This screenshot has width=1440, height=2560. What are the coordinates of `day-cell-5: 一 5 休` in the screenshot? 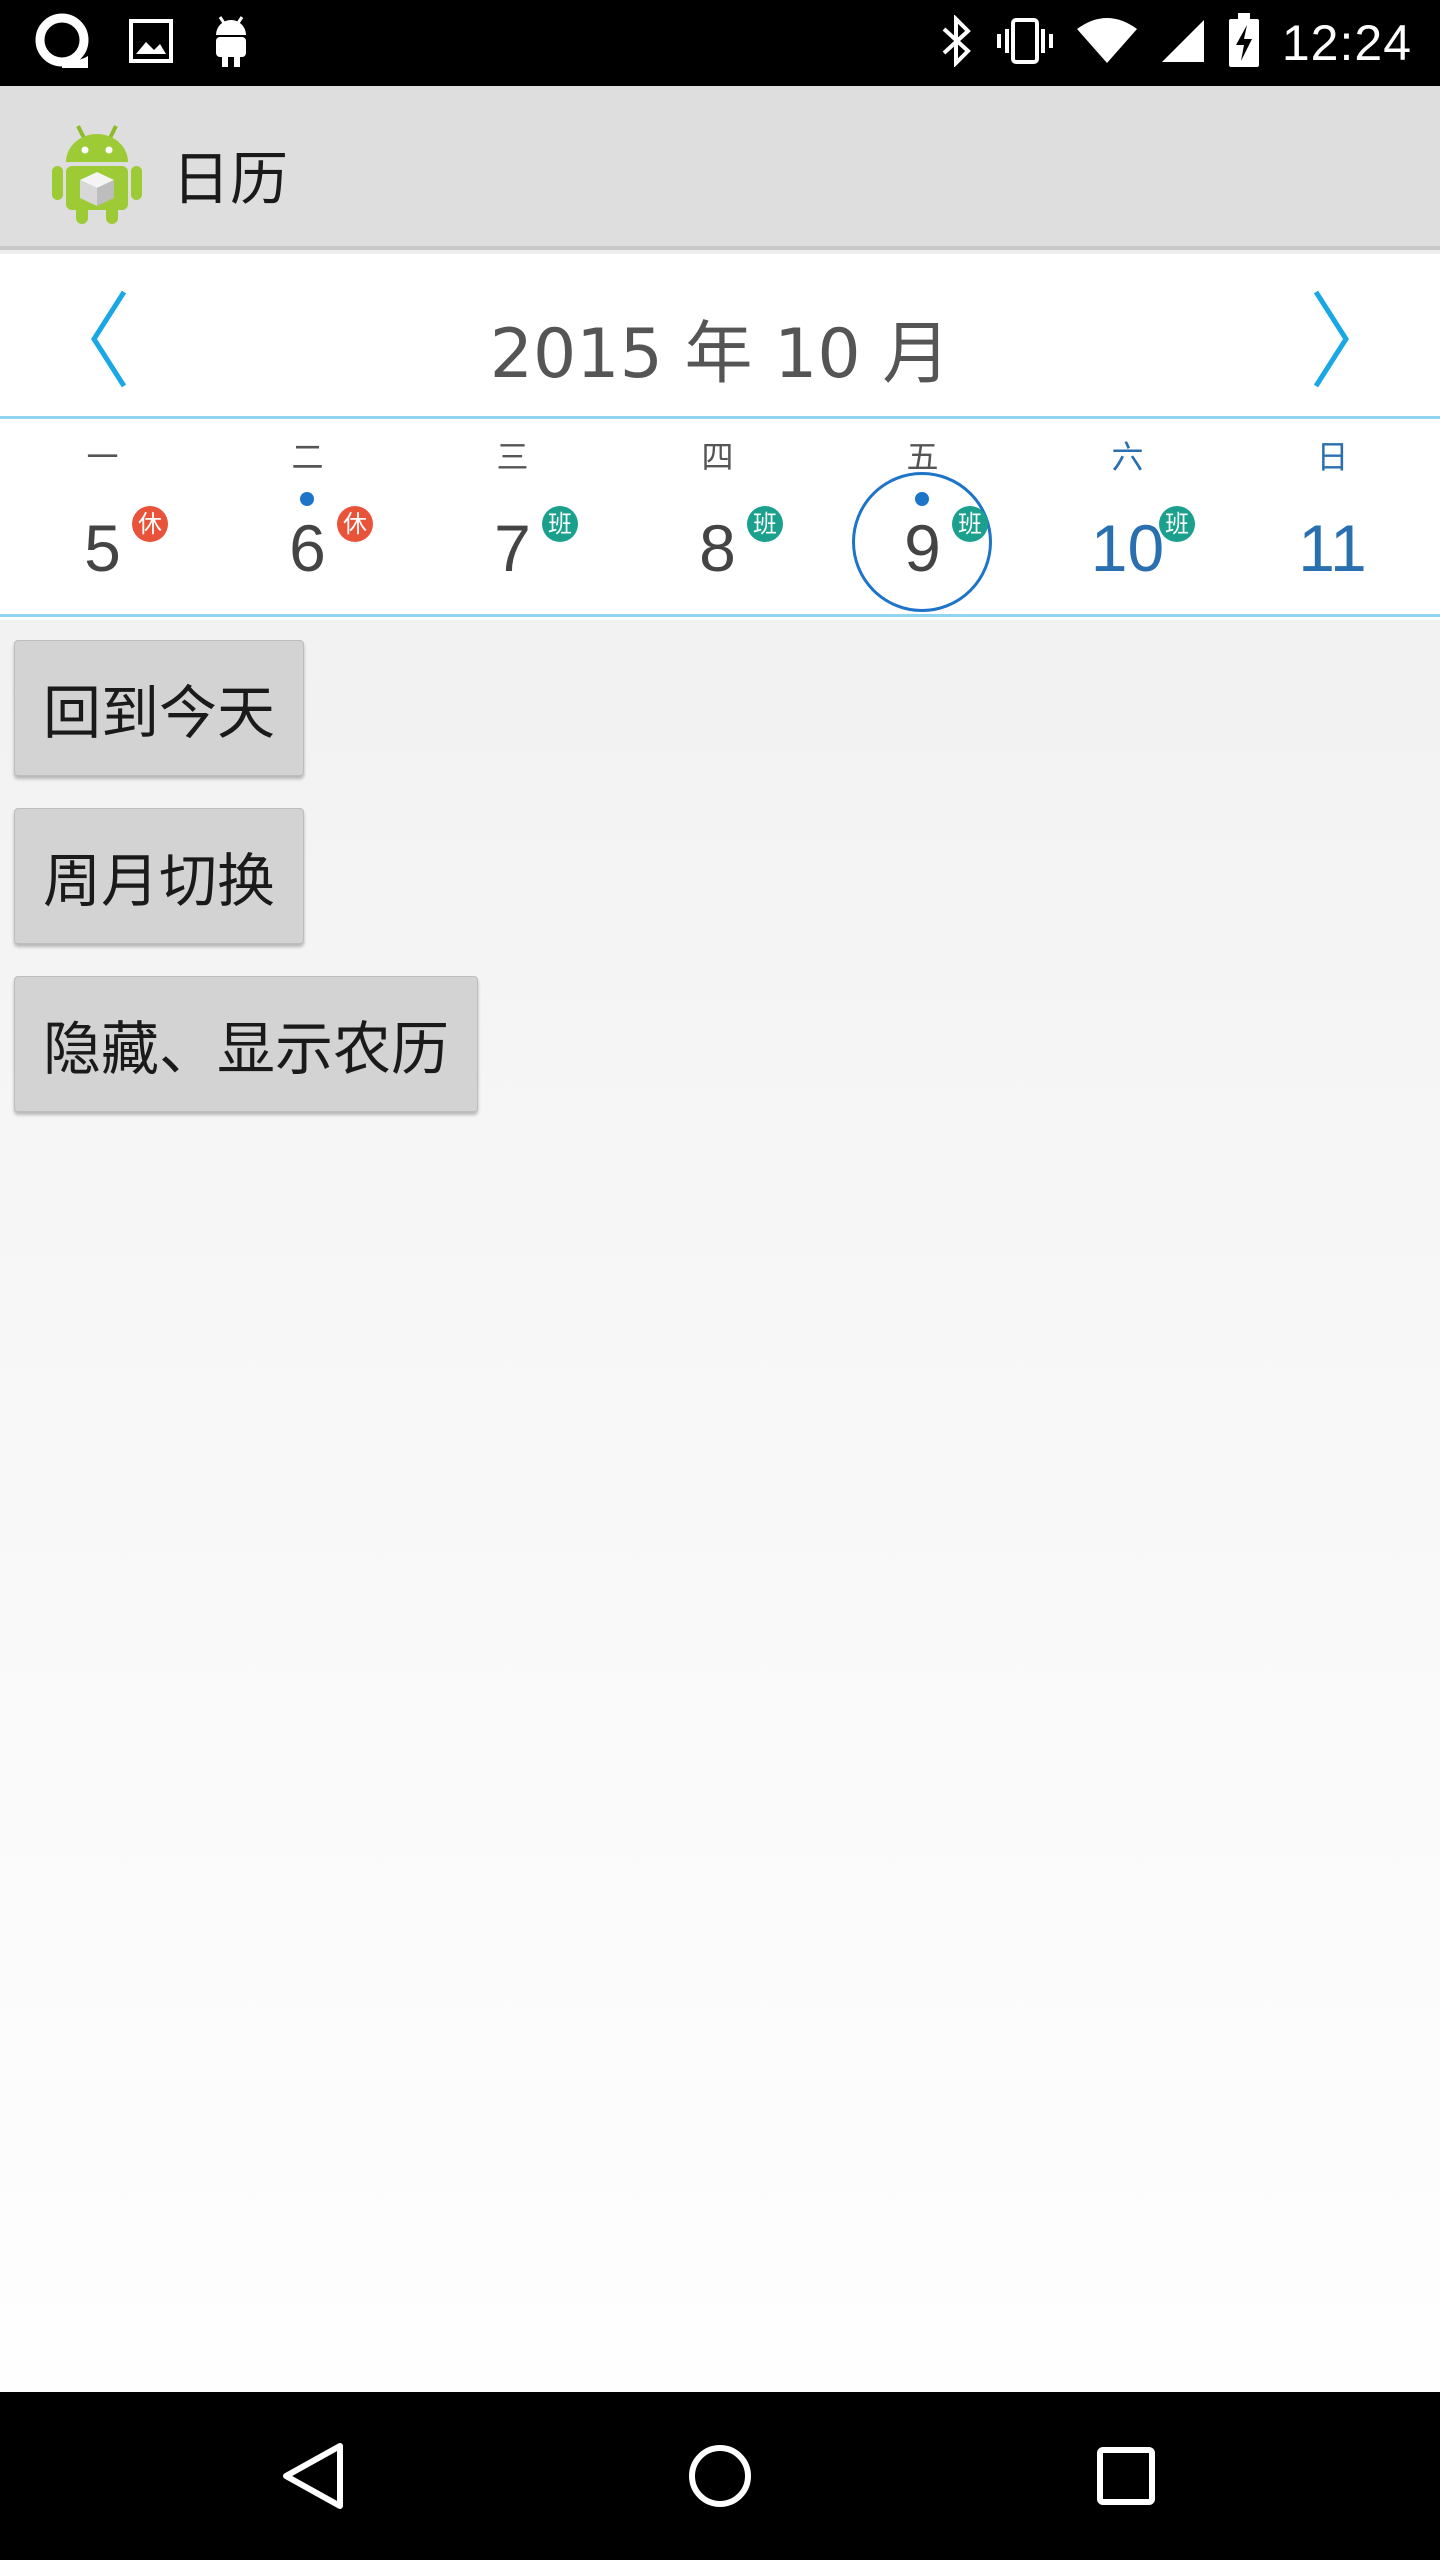 It's located at (102, 519).